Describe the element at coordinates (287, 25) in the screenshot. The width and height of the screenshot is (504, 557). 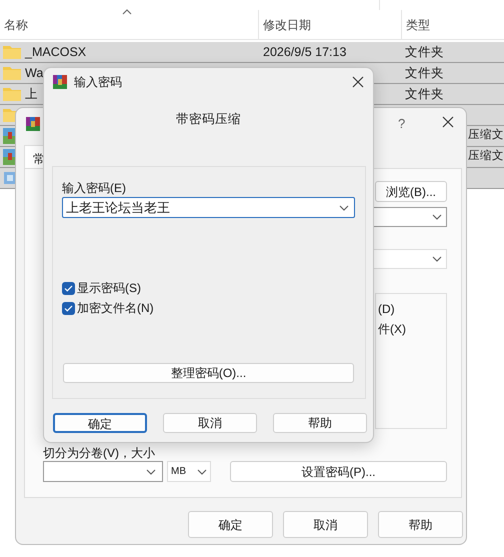
I see `column-header: 修改日期` at that location.